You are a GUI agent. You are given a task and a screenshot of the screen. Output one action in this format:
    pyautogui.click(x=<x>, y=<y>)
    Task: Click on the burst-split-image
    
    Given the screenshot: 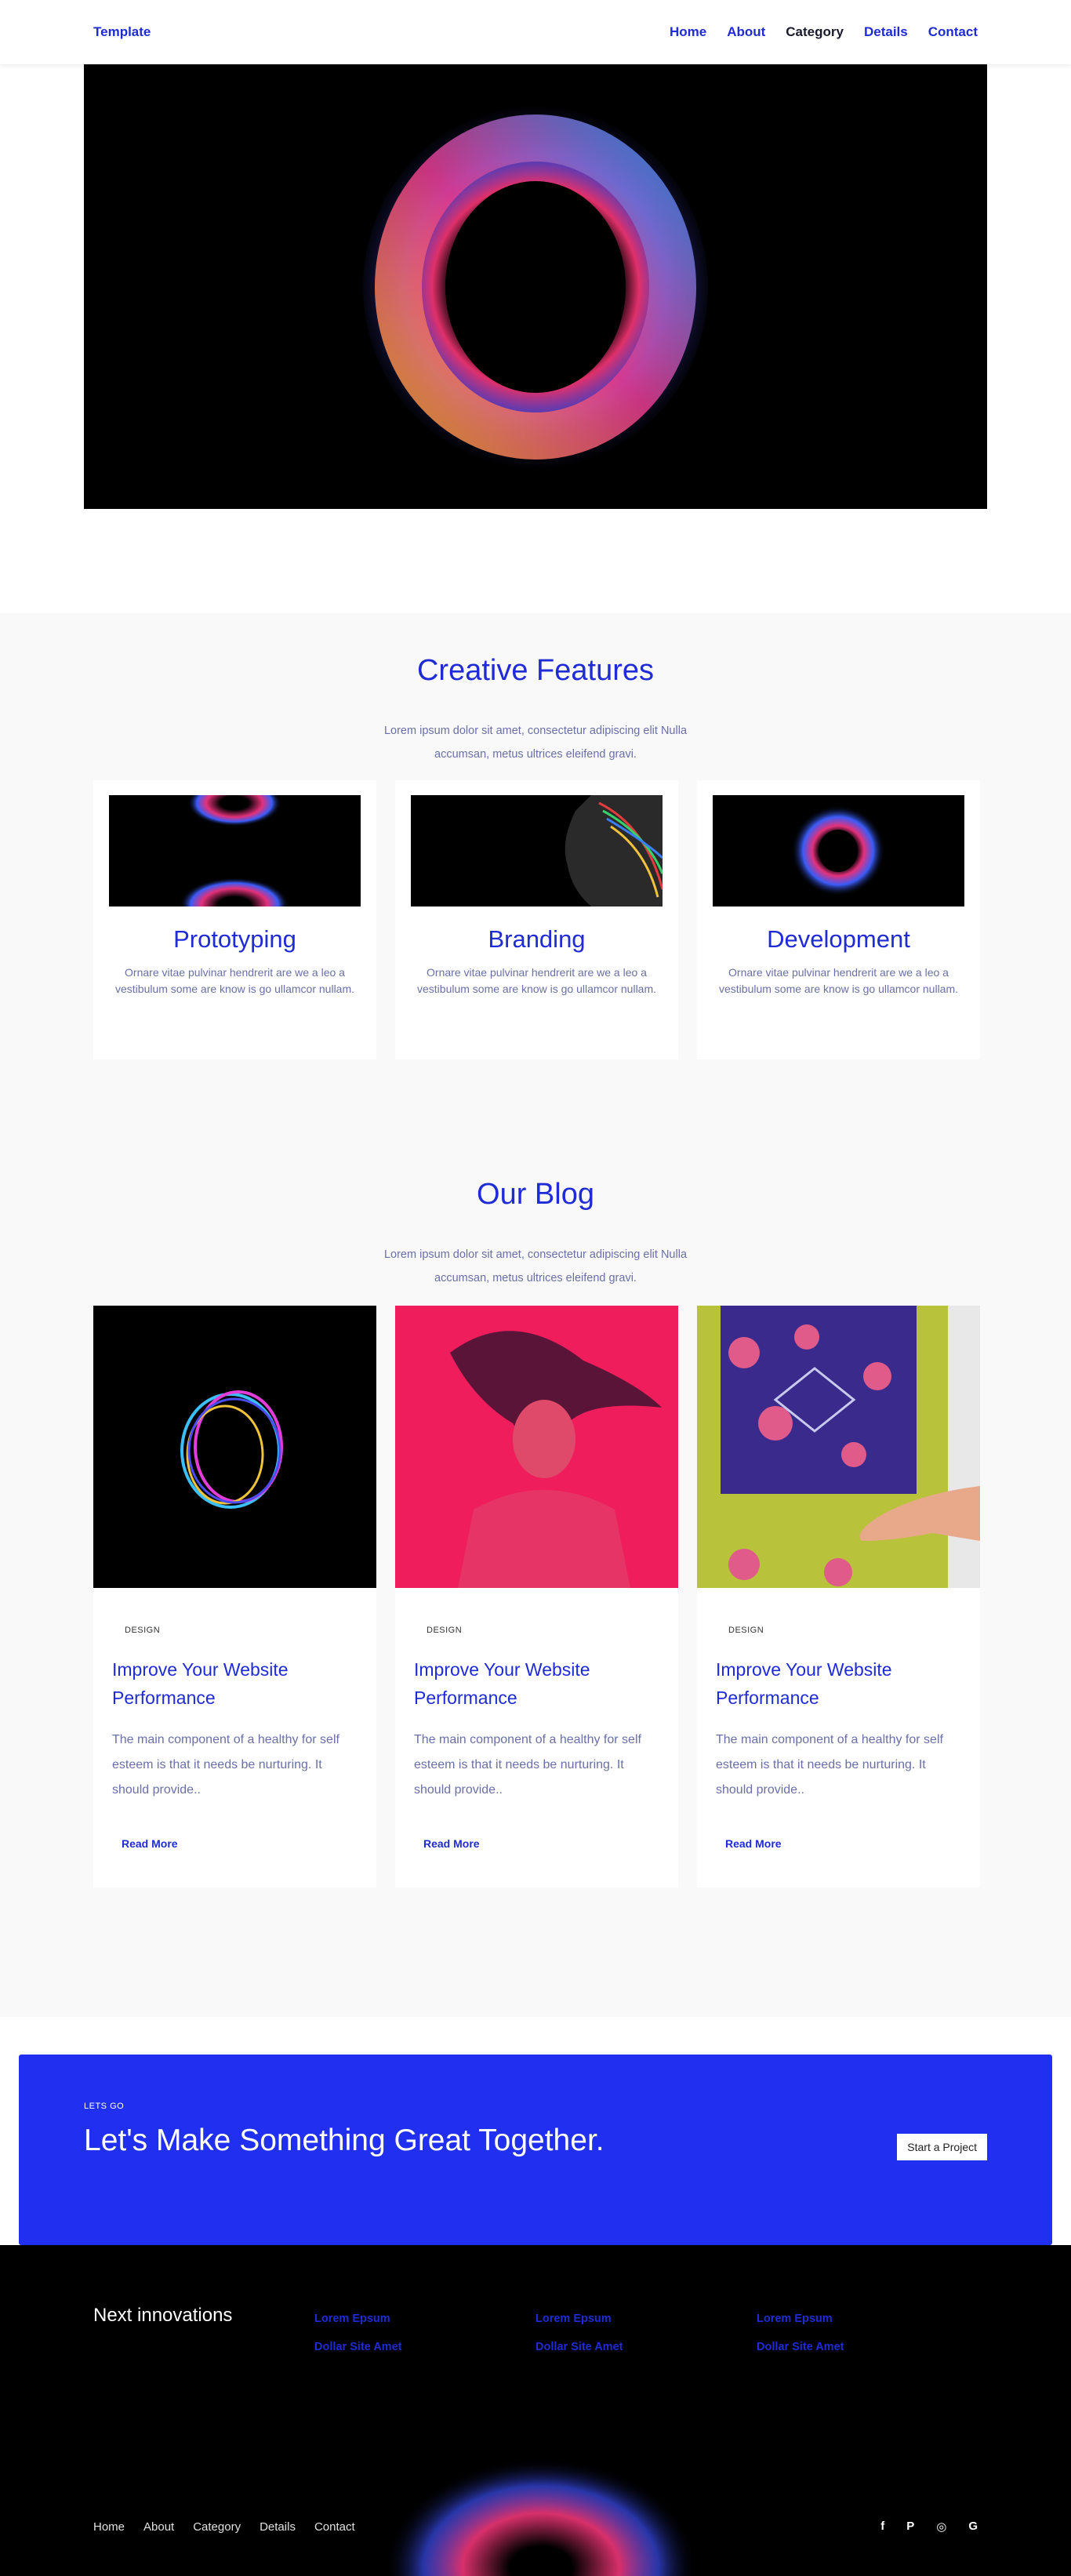 What is the action you would take?
    pyautogui.click(x=234, y=851)
    